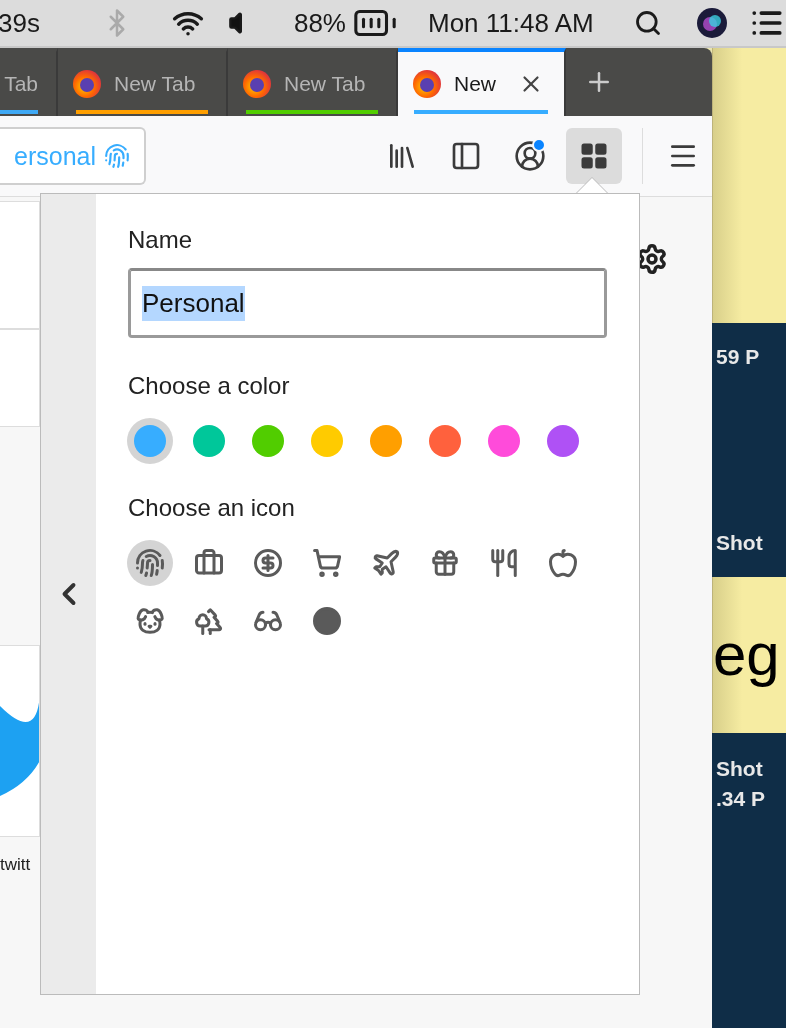 This screenshot has width=786, height=1028. What do you see at coordinates (161, 240) in the screenshot?
I see `name-label: Name` at bounding box center [161, 240].